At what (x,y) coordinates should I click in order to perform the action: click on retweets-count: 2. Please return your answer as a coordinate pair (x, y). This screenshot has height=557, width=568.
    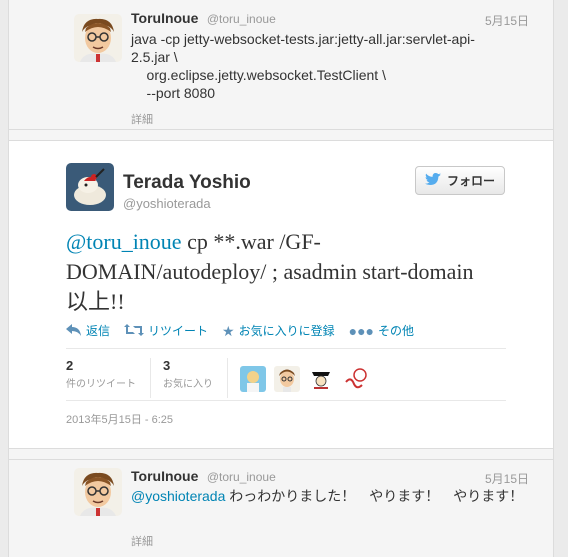
    Looking at the image, I should click on (70, 365).